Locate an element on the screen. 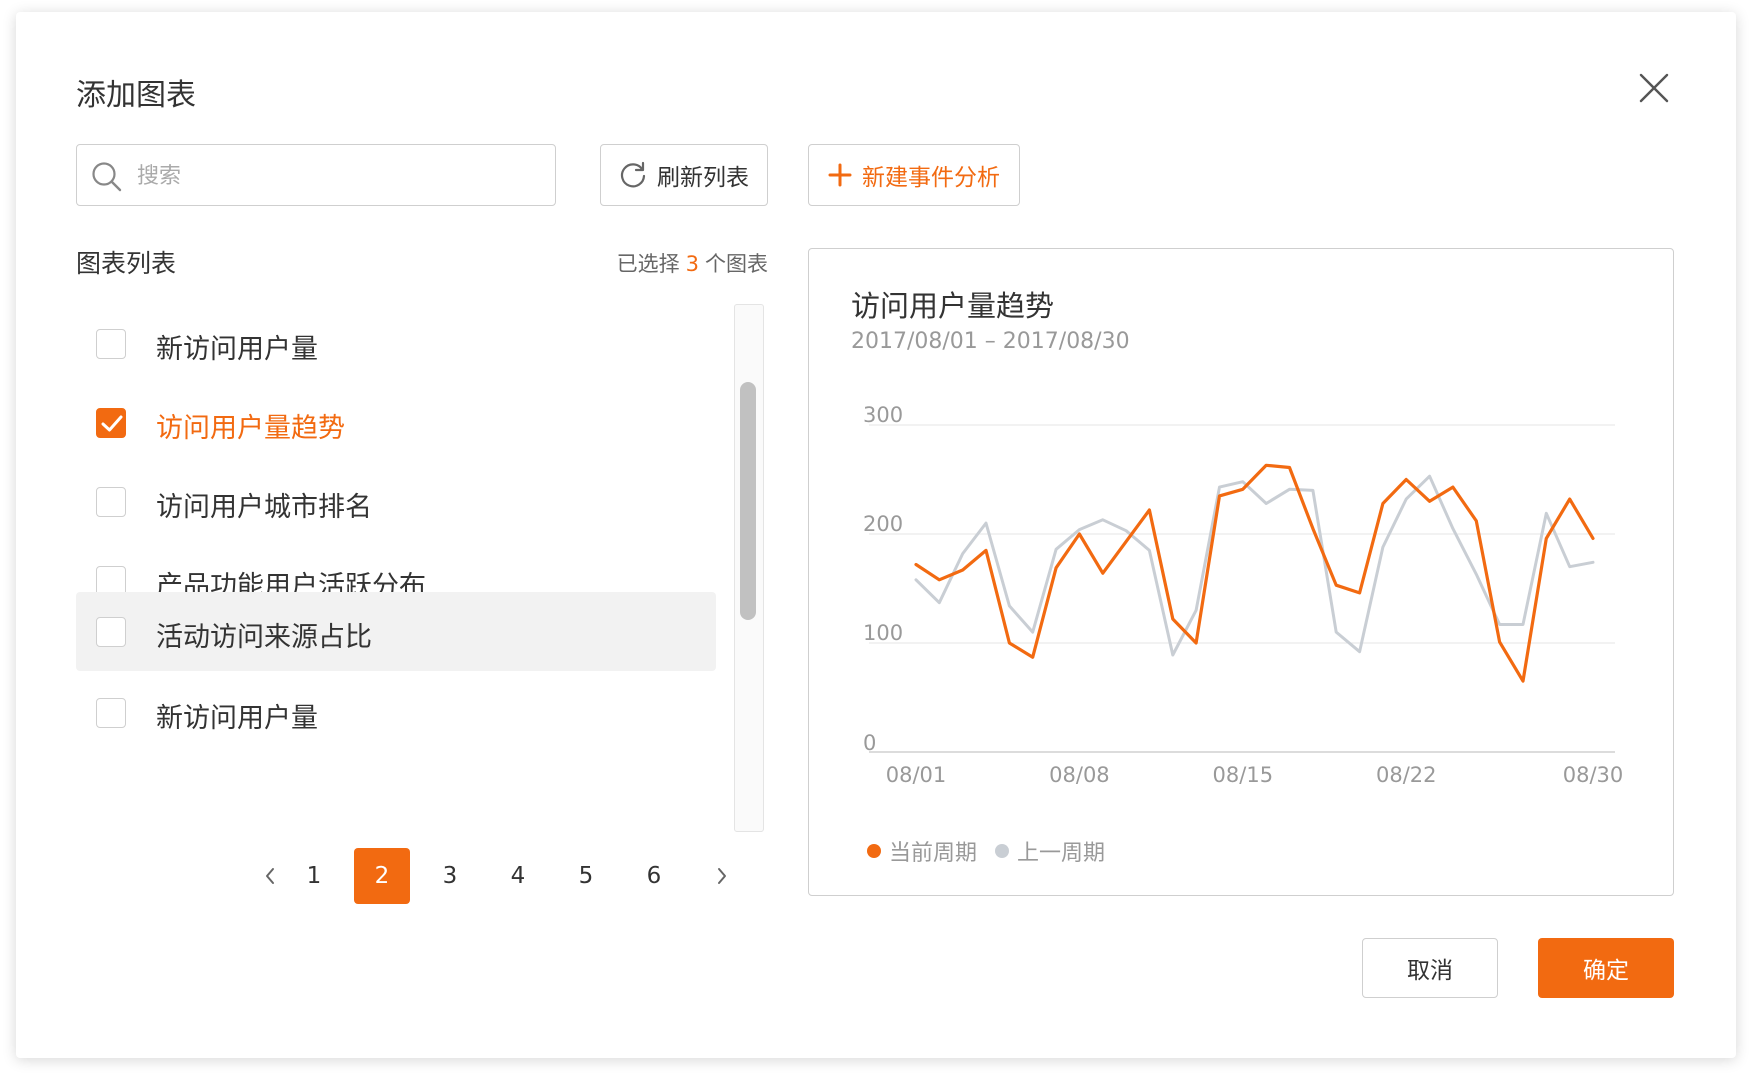 The image size is (1752, 1080). selected-count: 3 is located at coordinates (692, 264).